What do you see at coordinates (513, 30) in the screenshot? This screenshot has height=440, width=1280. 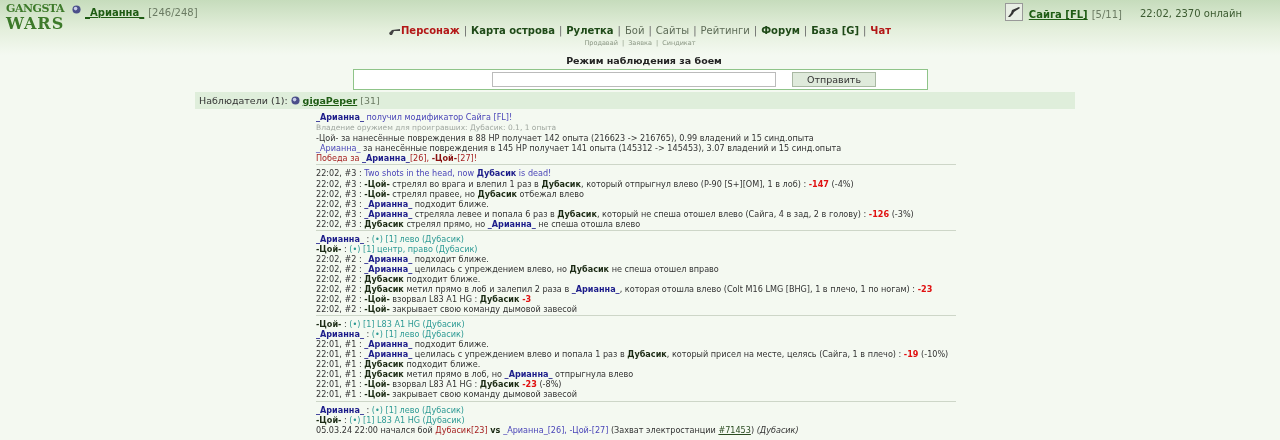 I see `nav-link: Карта острова` at bounding box center [513, 30].